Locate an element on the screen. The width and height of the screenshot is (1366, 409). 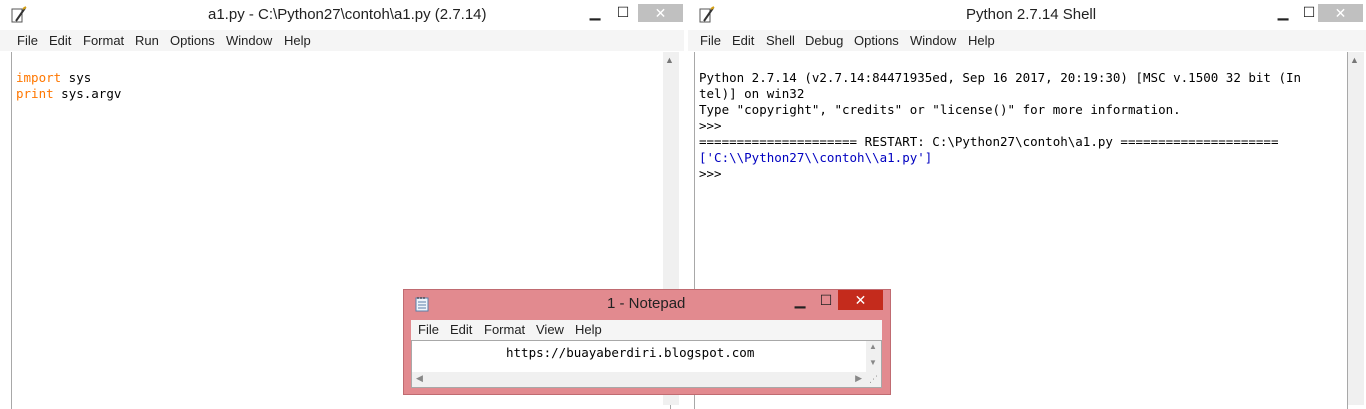
shell-titlebar: Python 2.7.14 Shell ▁ ☐ ✕ is located at coordinates (1027, 15).